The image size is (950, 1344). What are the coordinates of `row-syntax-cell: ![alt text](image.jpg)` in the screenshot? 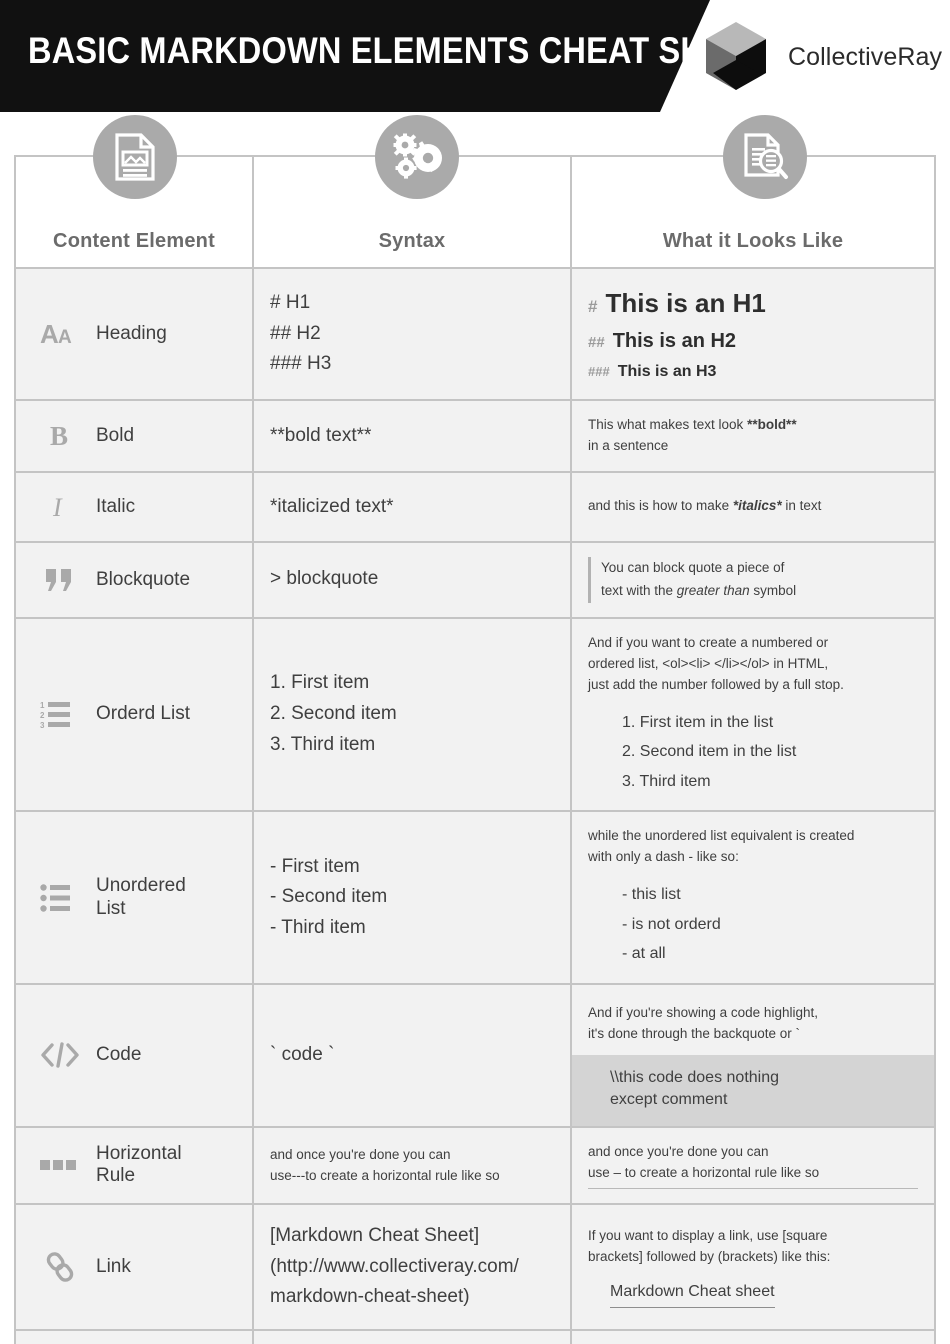 It's located at (413, 1337).